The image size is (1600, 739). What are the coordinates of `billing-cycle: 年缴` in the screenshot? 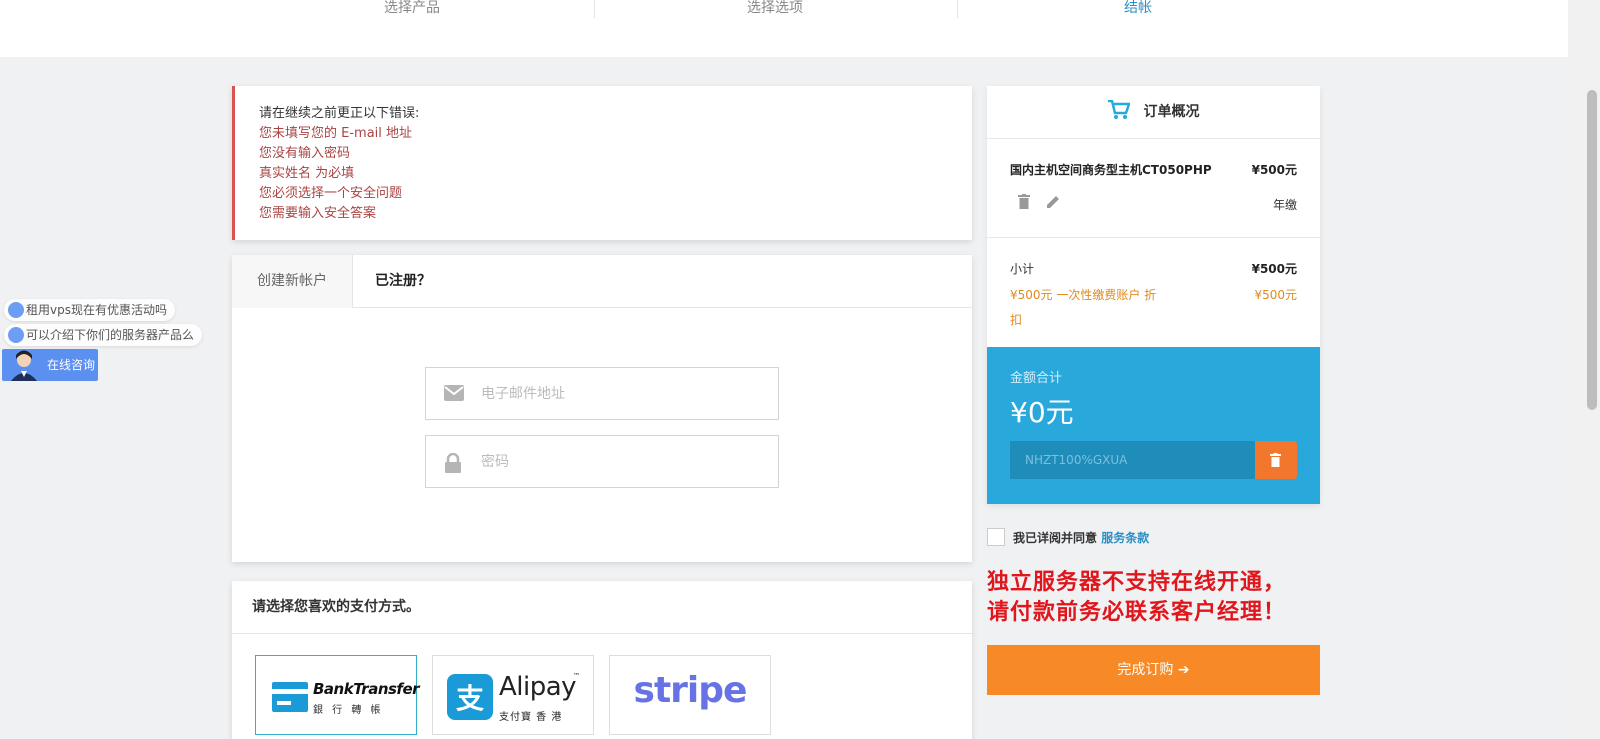 It's located at (1284, 205).